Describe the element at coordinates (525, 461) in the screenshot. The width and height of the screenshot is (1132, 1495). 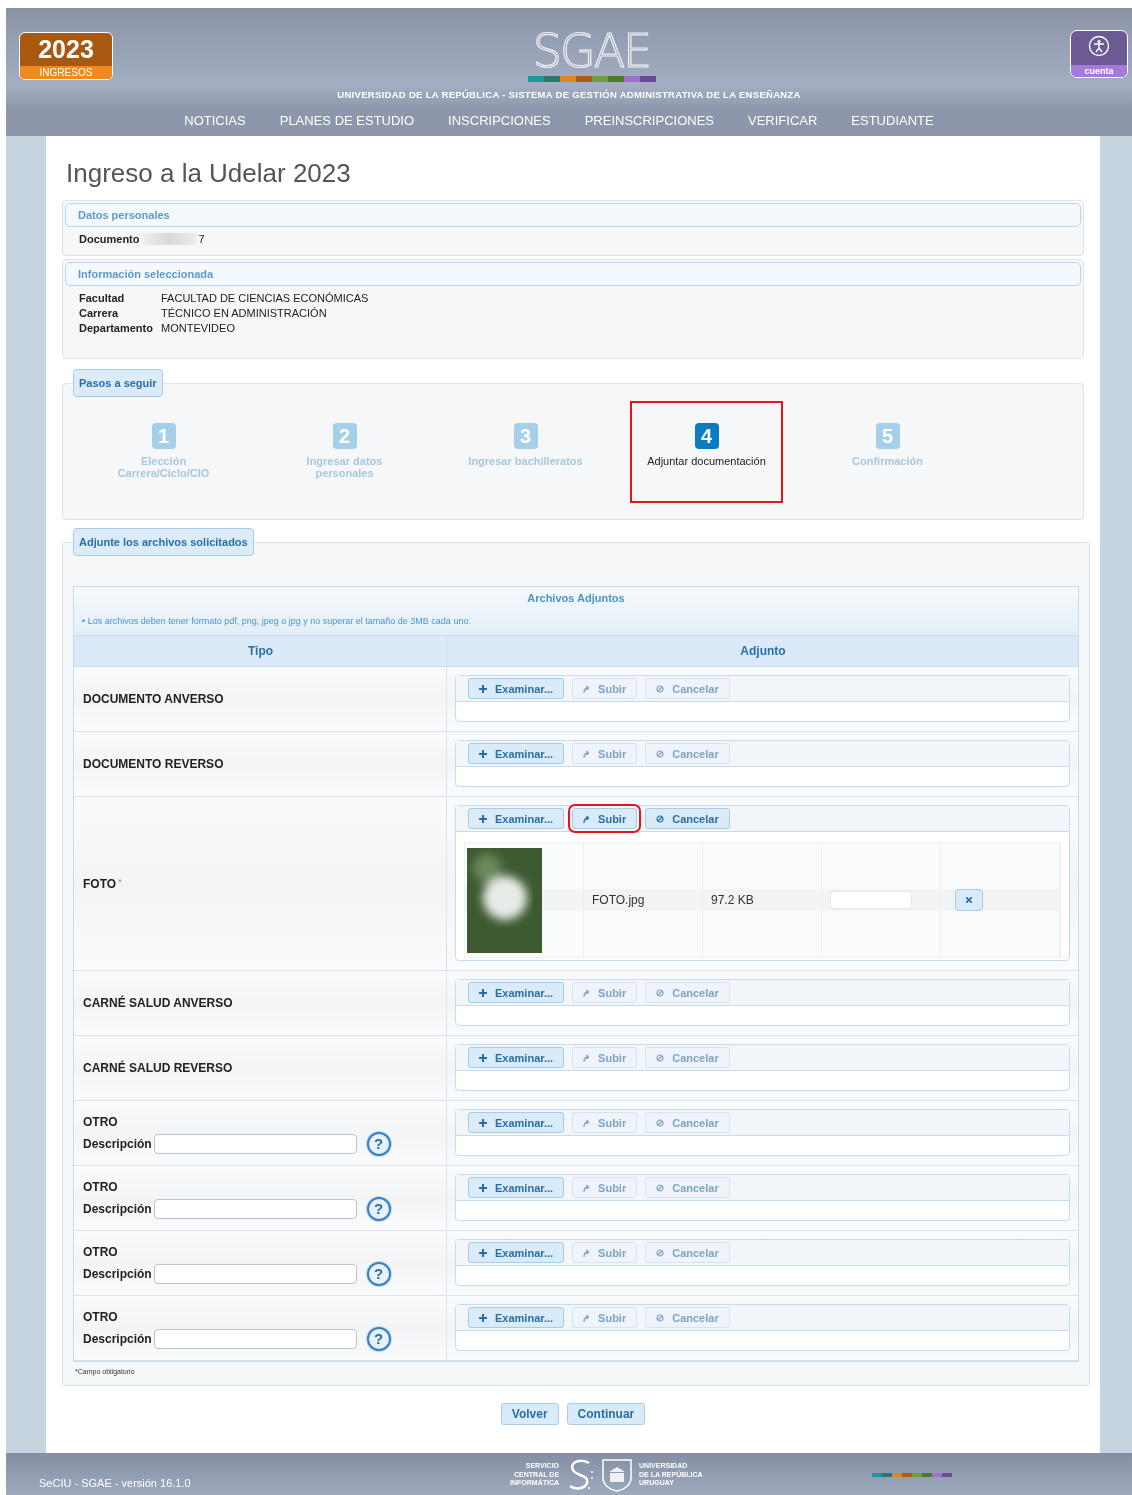
I see `step-label: Ingresar bachilleratos` at that location.